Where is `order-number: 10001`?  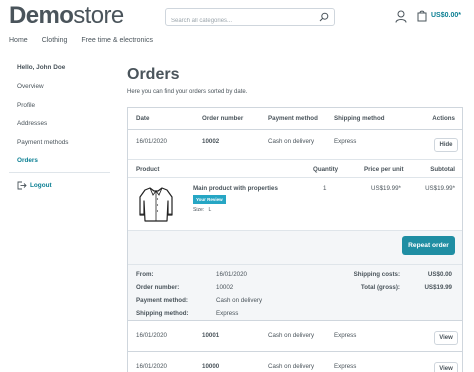 order-number: 10001 is located at coordinates (211, 335).